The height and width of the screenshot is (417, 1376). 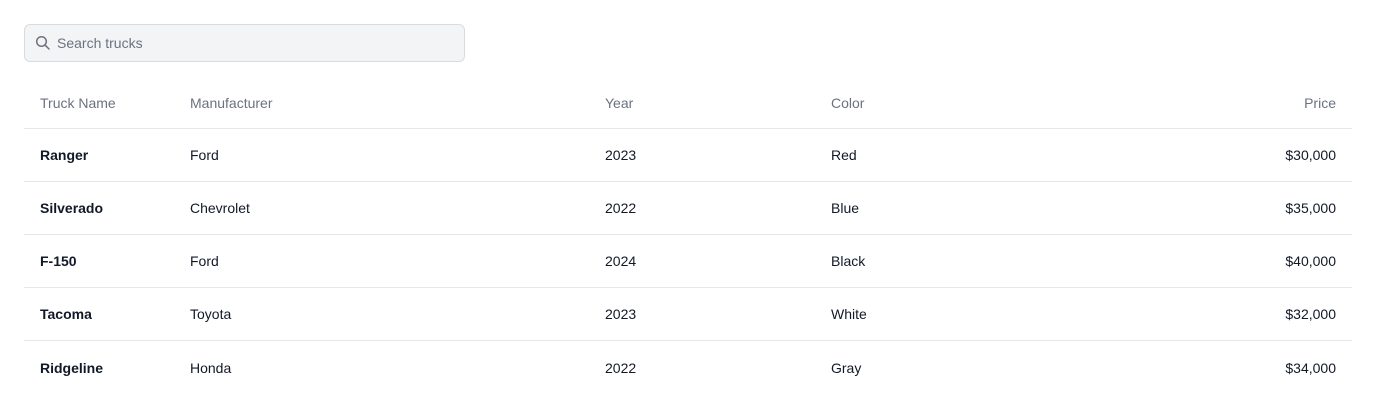 I want to click on column-header-year: Year, so click(x=619, y=103).